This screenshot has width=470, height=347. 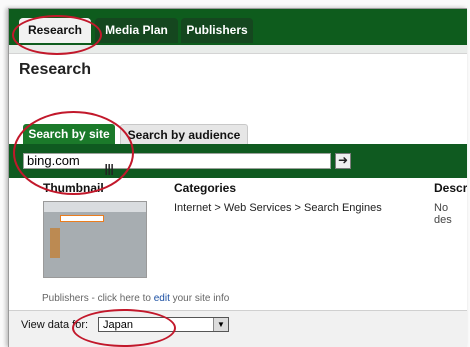 What do you see at coordinates (343, 161) in the screenshot?
I see `go-arrow-icon: ➜` at bounding box center [343, 161].